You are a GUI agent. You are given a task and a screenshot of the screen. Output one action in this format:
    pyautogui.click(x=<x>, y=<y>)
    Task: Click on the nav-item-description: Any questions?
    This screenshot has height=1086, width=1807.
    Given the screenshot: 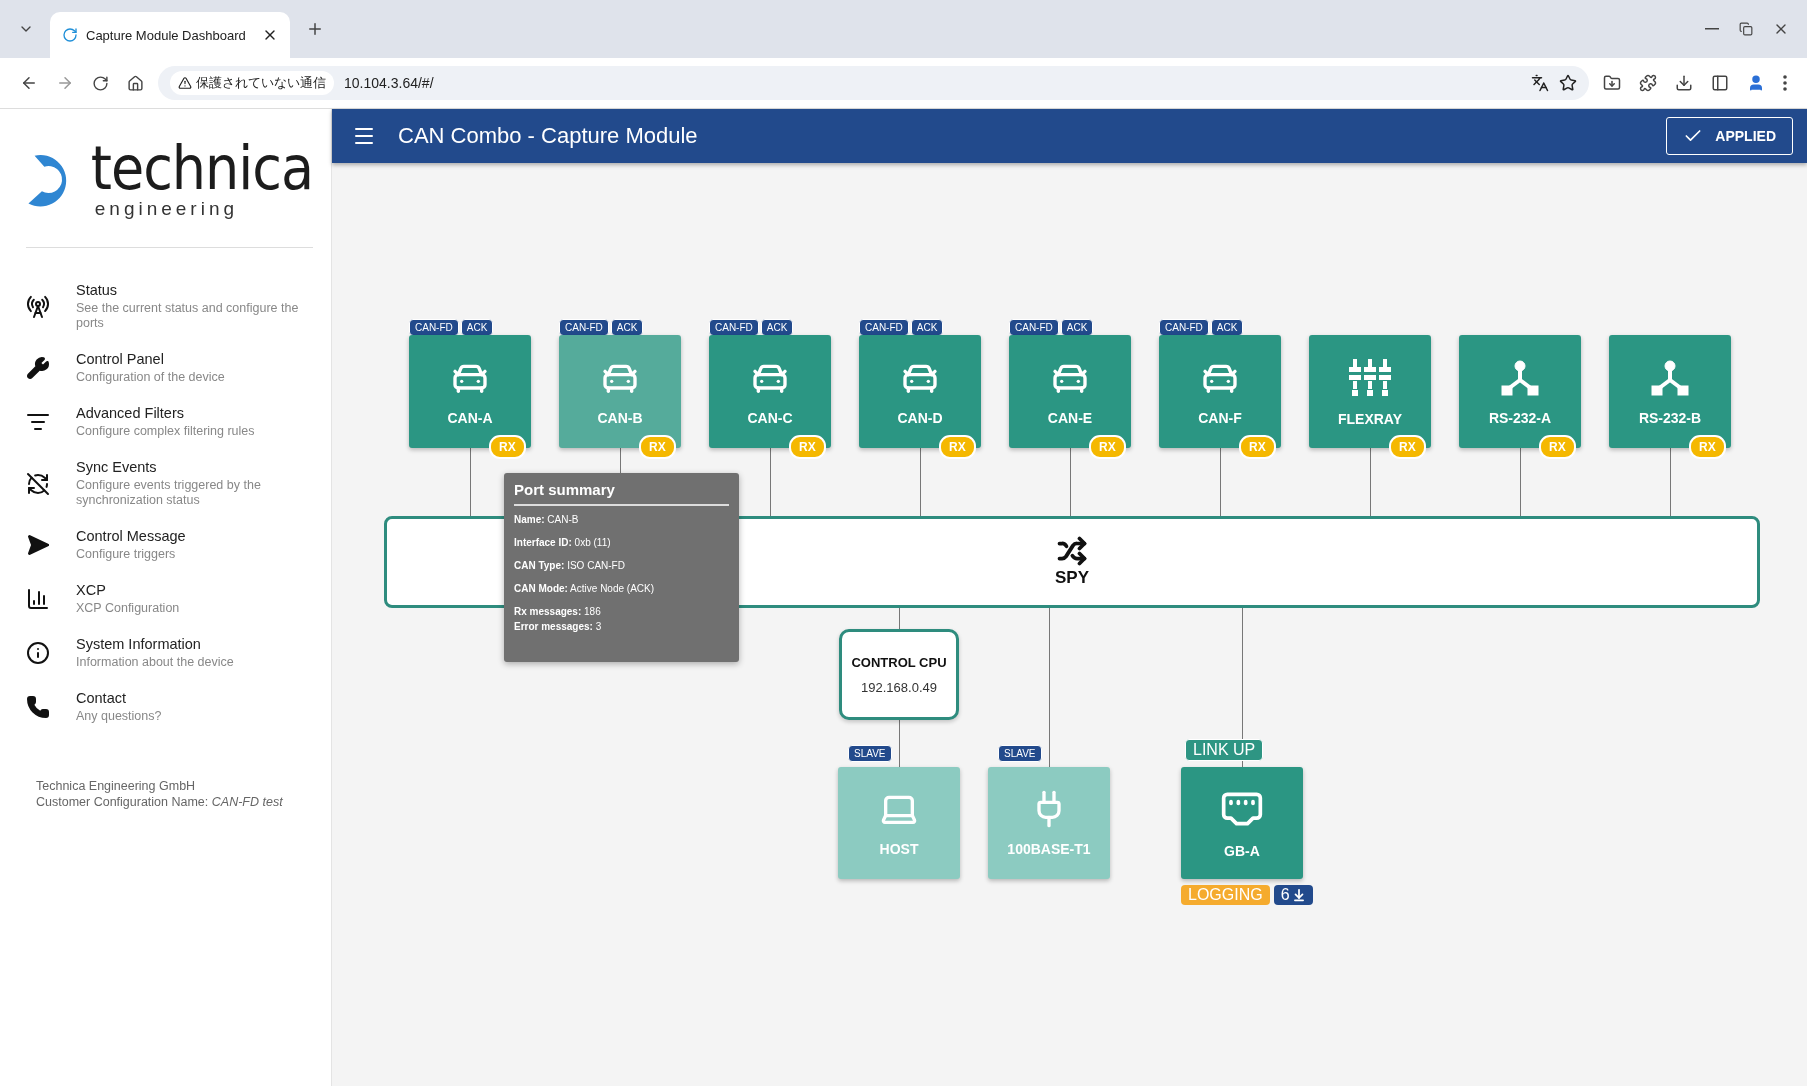 What is the action you would take?
    pyautogui.click(x=119, y=716)
    